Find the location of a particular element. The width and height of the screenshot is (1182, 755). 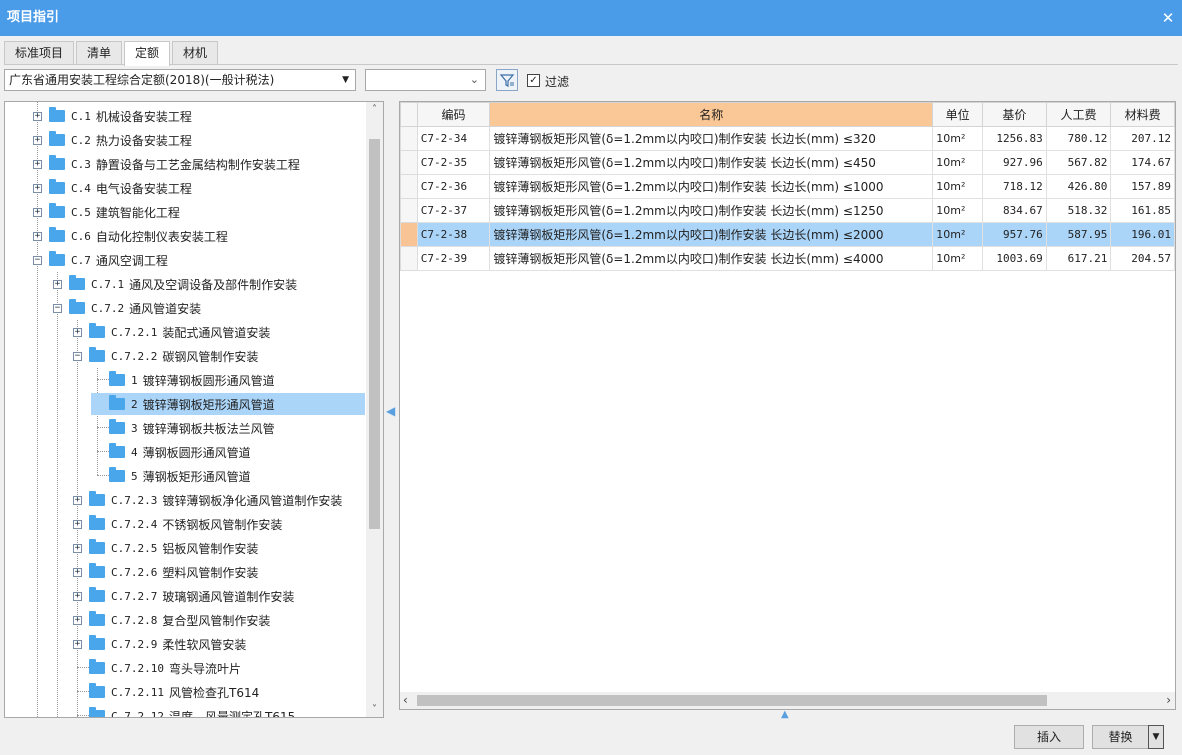

grid-scroll-thumb is located at coordinates (732, 700).